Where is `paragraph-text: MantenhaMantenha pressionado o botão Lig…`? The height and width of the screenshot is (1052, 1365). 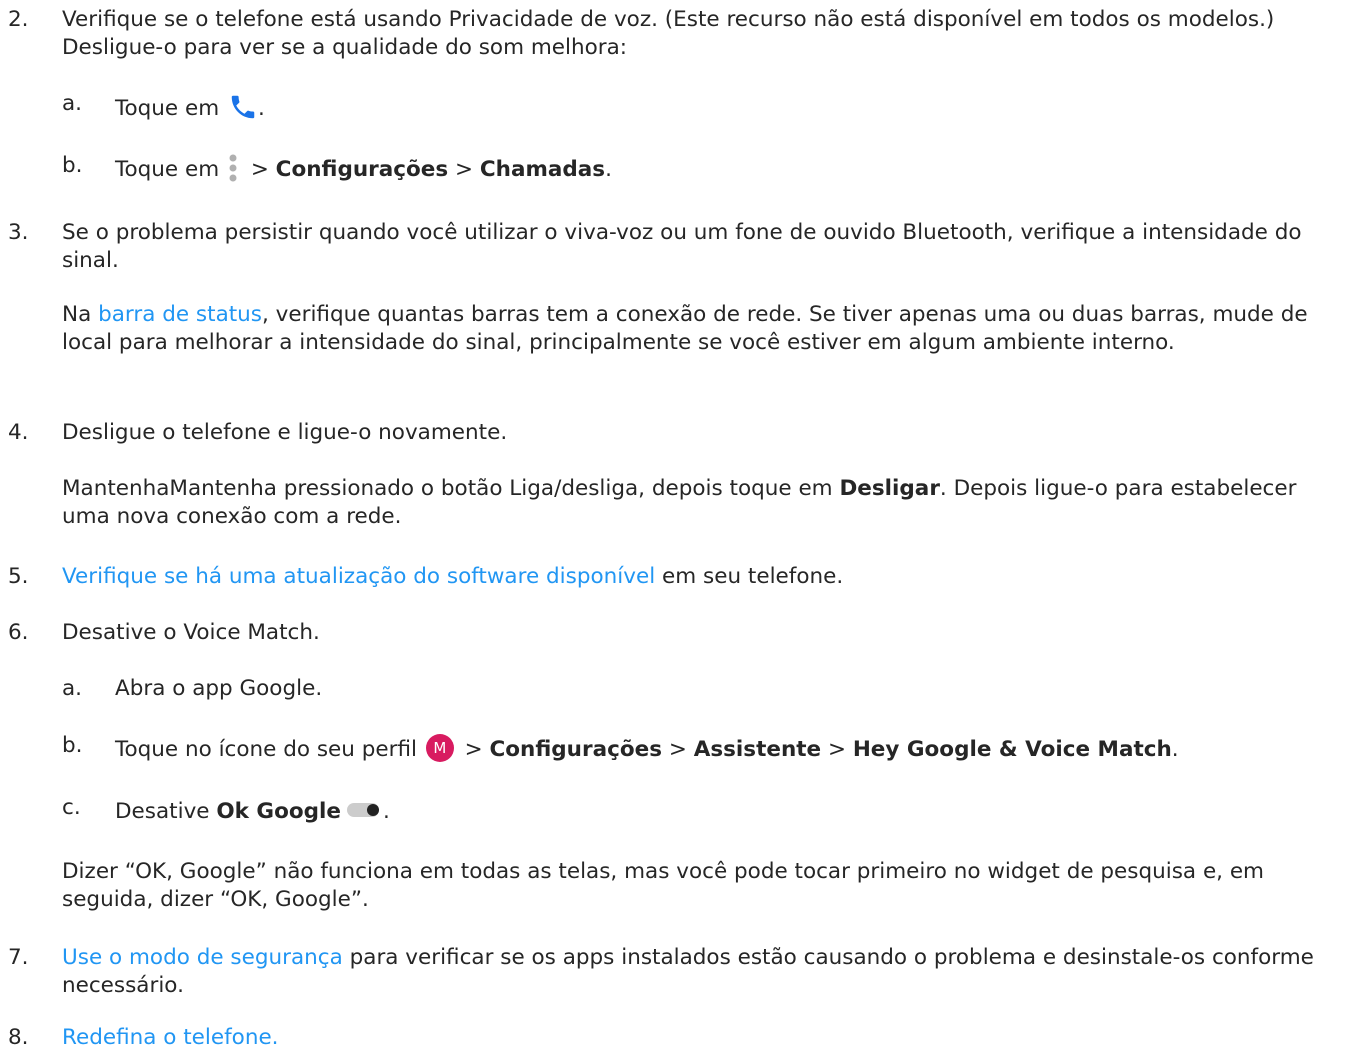 paragraph-text: MantenhaMantenha pressionado o botão Lig… is located at coordinates (451, 488).